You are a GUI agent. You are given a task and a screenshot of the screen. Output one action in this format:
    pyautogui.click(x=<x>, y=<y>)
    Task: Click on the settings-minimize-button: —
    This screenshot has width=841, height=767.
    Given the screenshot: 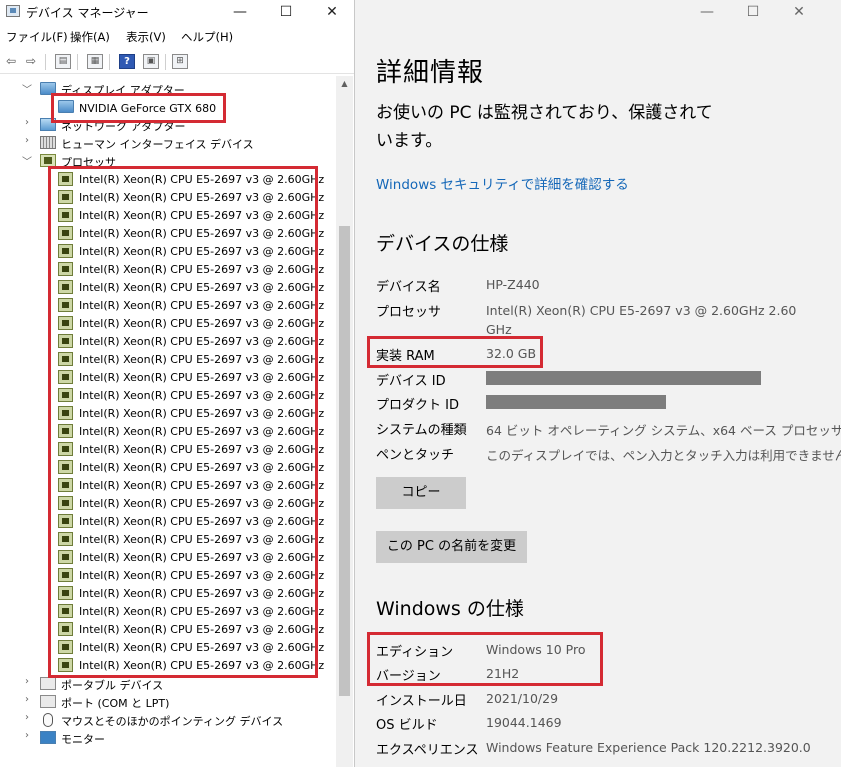 What is the action you would take?
    pyautogui.click(x=707, y=12)
    